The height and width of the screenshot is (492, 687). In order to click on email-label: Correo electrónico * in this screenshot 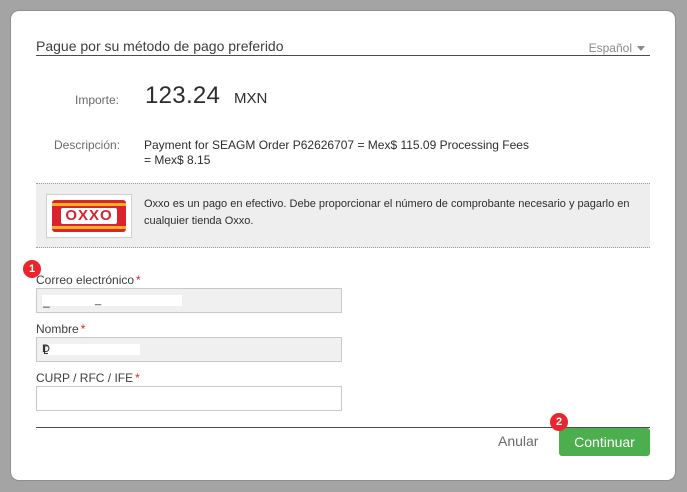, I will do `click(88, 280)`.